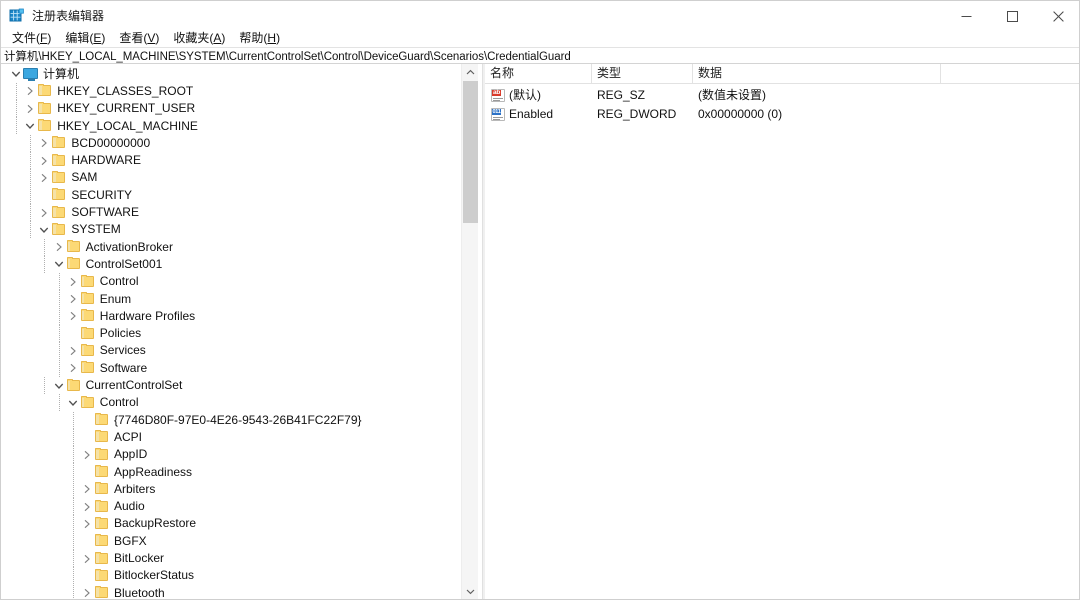 Image resolution: width=1080 pixels, height=600 pixels. I want to click on tree-vertical-scrollbar, so click(470, 331).